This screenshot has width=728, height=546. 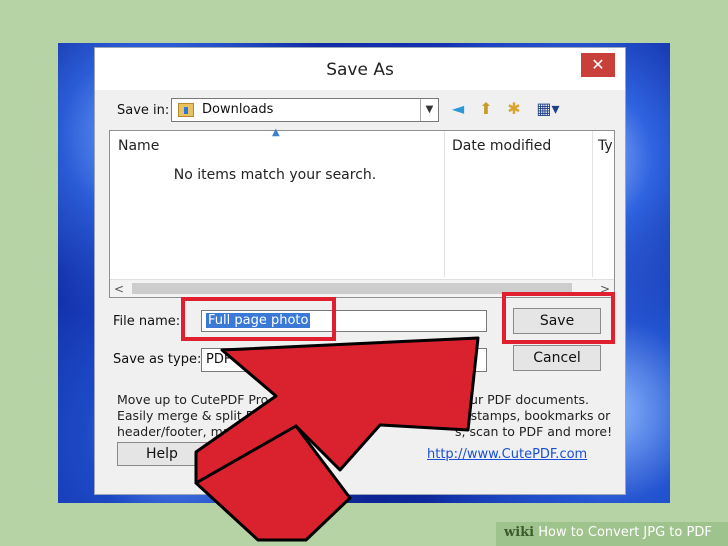 What do you see at coordinates (337, 439) in the screenshot?
I see `red-arrow-pointer` at bounding box center [337, 439].